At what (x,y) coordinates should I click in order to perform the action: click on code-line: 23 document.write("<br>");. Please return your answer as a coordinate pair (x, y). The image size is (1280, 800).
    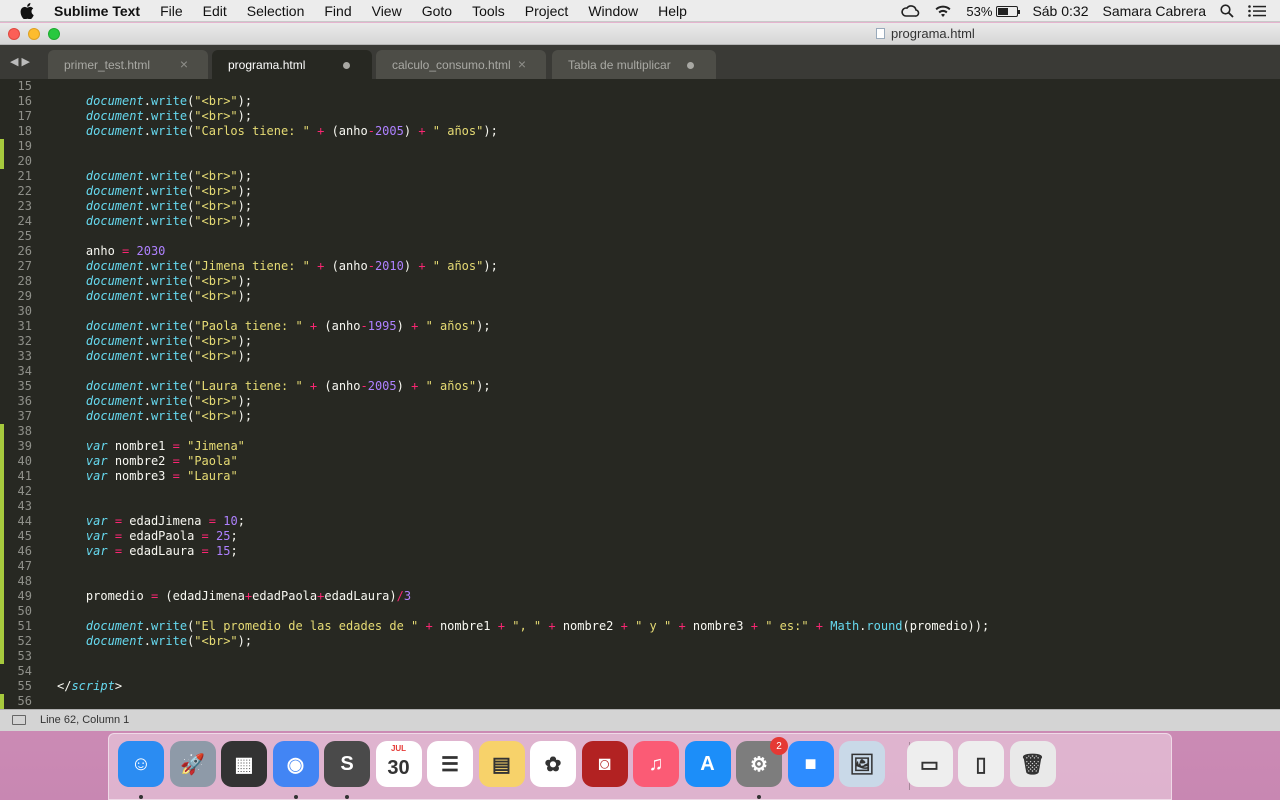
    Looking at the image, I should click on (640, 206).